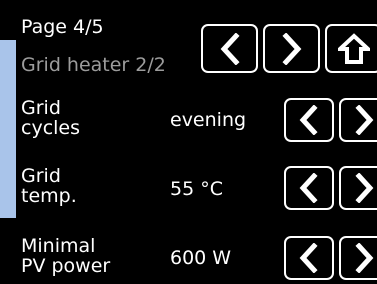 This screenshot has width=377, height=284. Describe the element at coordinates (93, 65) in the screenshot. I see `page-subtitle: Grid heater 2/2` at that location.